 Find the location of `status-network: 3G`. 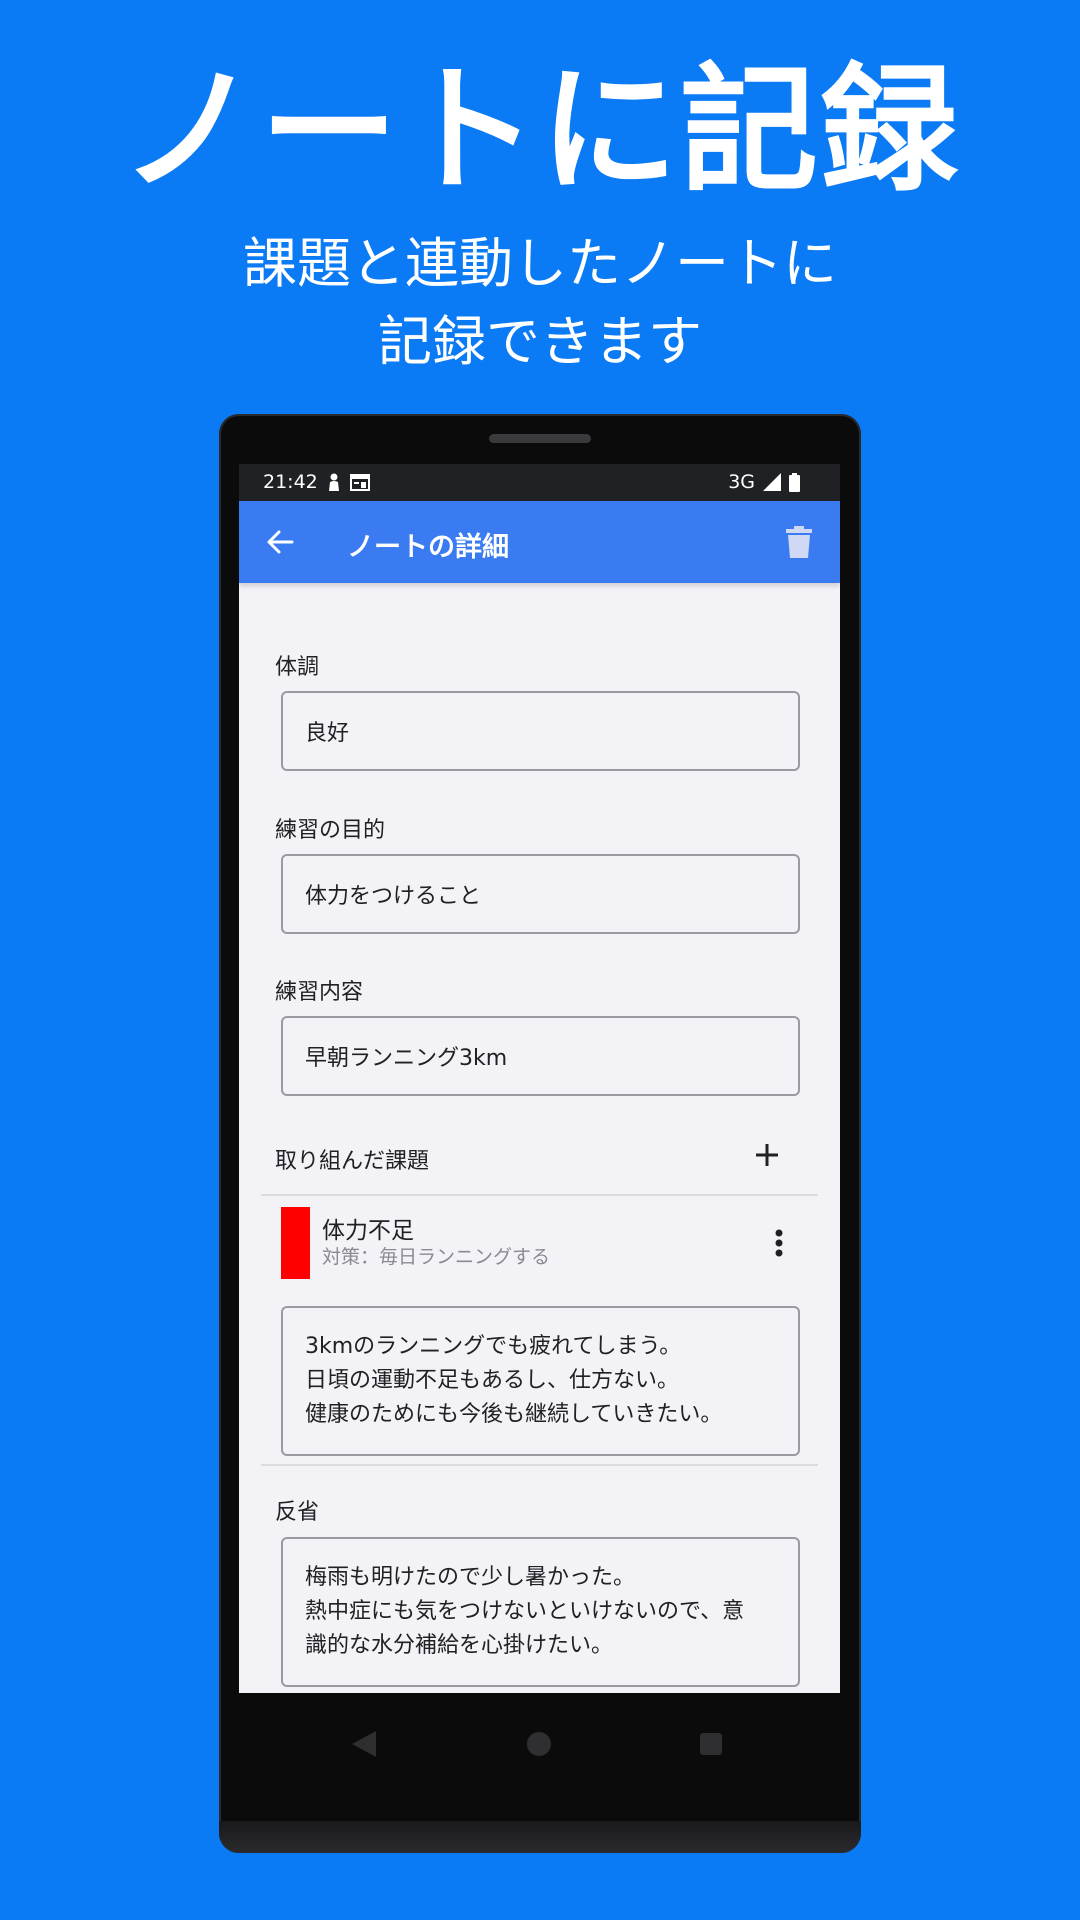

status-network: 3G is located at coordinates (741, 482).